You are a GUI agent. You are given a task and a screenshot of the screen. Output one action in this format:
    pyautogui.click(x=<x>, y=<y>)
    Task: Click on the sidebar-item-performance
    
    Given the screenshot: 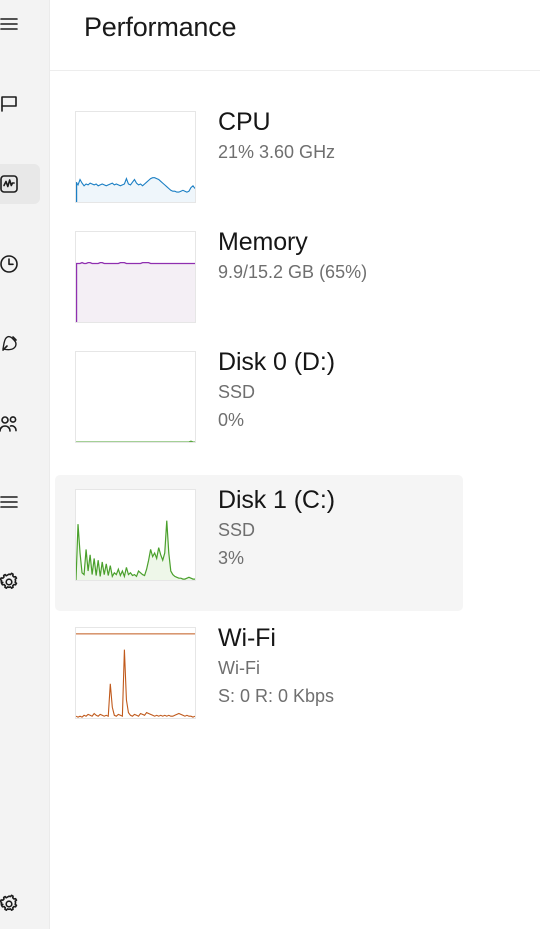 What is the action you would take?
    pyautogui.click(x=20, y=184)
    